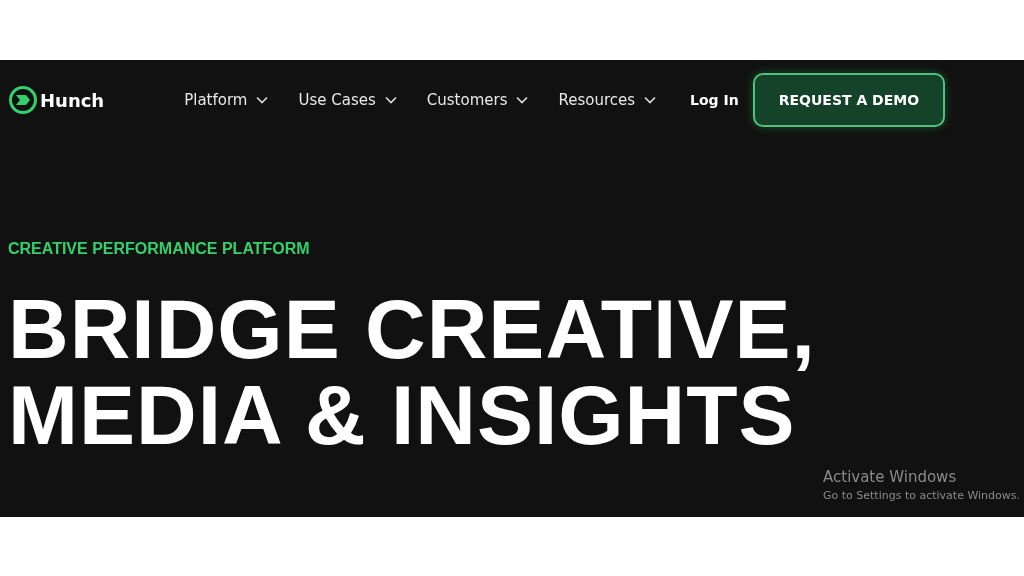  What do you see at coordinates (922, 495) in the screenshot?
I see `activation-message: Go to Settings to activate Windows.` at bounding box center [922, 495].